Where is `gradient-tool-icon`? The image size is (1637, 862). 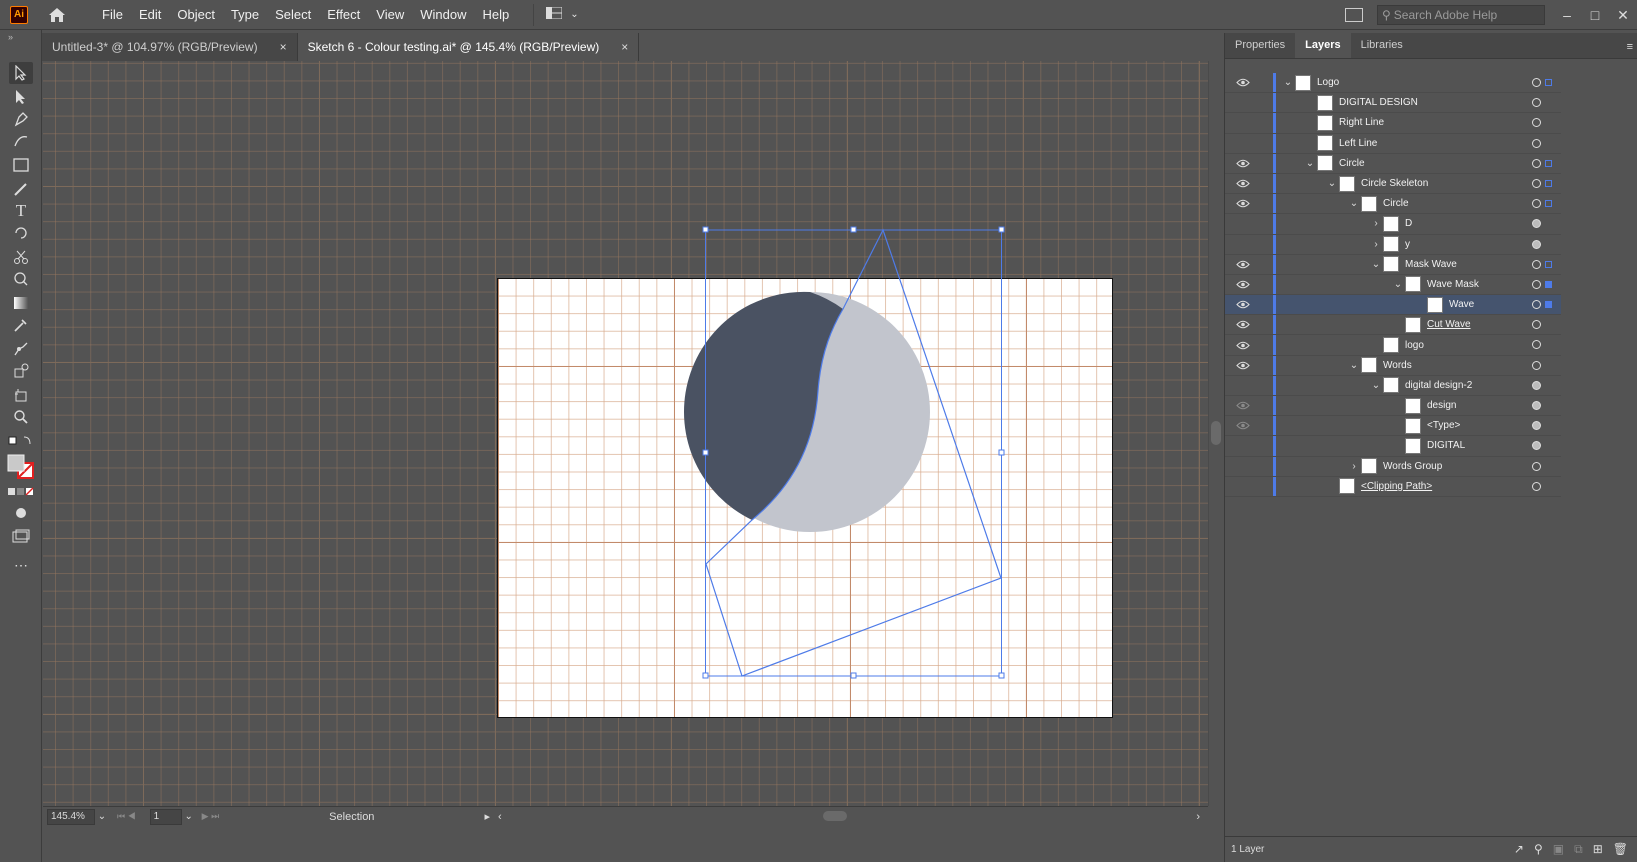
gradient-tool-icon is located at coordinates (21, 303).